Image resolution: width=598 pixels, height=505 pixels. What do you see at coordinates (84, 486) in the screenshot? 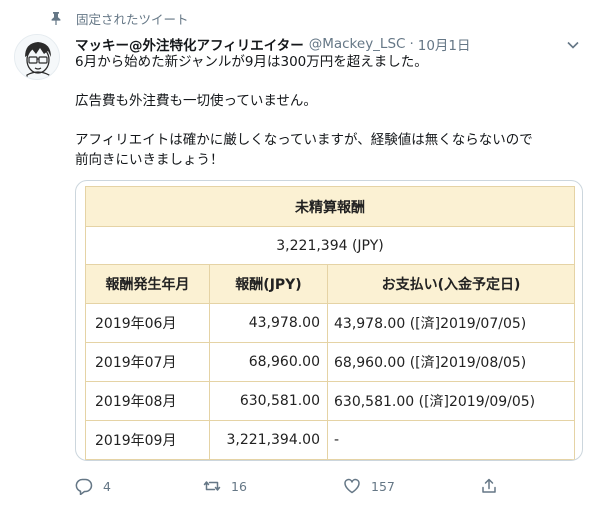
I see `reply-icon` at bounding box center [84, 486].